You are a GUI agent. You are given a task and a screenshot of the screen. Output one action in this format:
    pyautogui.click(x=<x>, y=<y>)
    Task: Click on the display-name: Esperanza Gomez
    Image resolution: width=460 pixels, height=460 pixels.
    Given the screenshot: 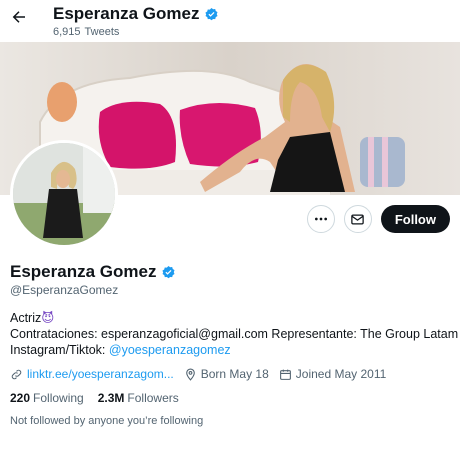 What is the action you would take?
    pyautogui.click(x=83, y=271)
    